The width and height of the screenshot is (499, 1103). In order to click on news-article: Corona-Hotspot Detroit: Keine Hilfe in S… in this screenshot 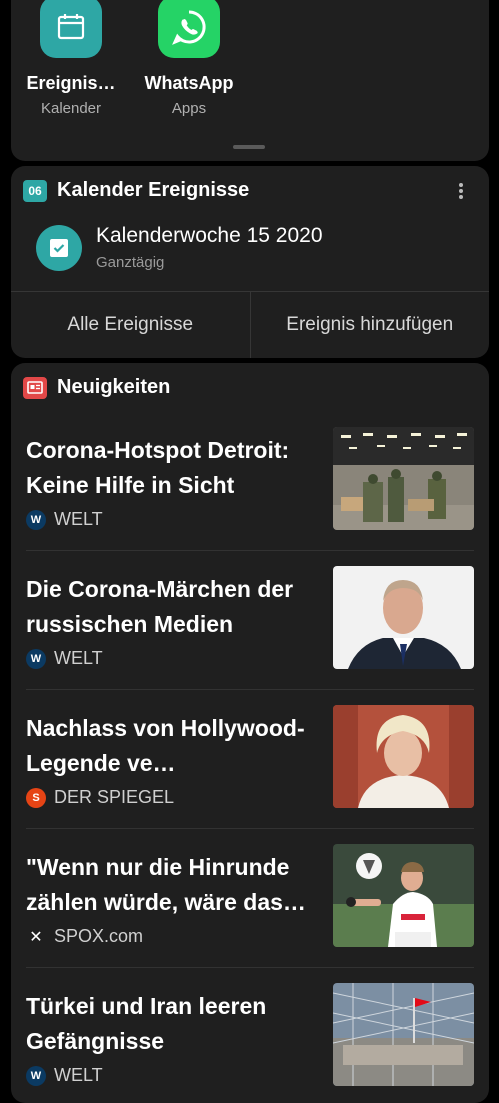, I will do `click(250, 480)`.